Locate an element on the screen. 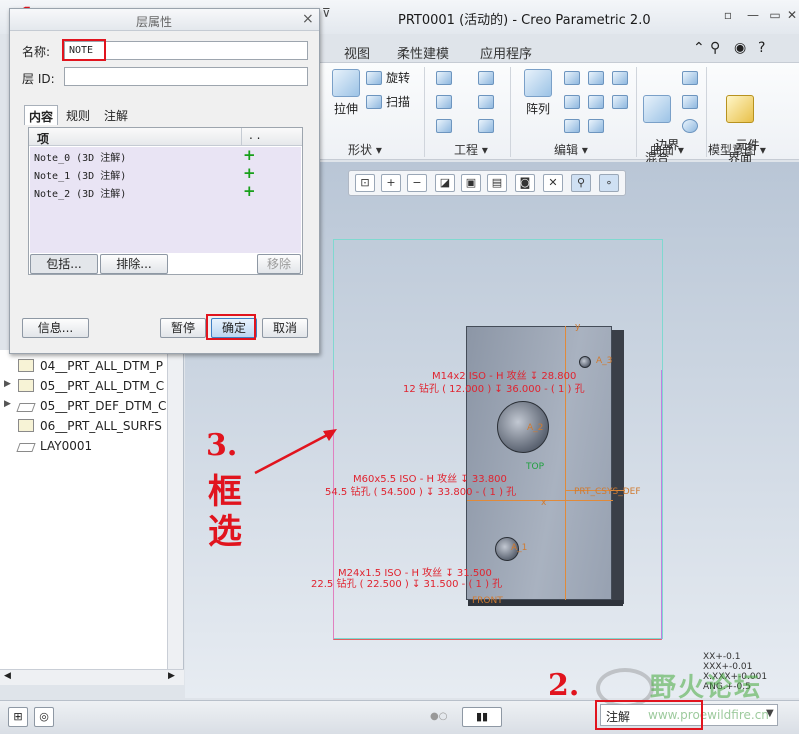 This screenshot has height=734, width=799. revolve-button: 旋转 is located at coordinates (398, 77).